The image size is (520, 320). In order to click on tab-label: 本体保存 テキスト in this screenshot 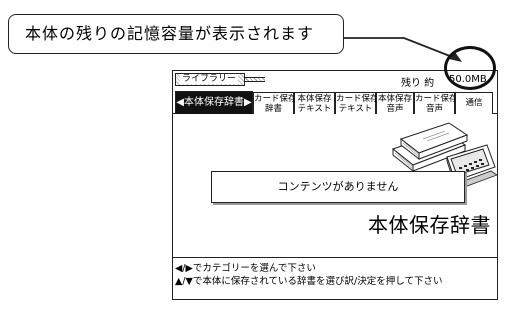, I will do `click(314, 104)`.